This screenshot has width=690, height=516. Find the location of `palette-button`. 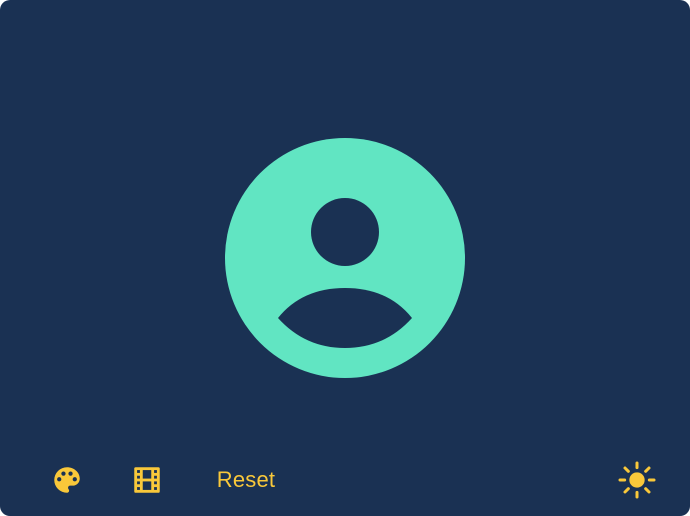

palette-button is located at coordinates (67, 480).